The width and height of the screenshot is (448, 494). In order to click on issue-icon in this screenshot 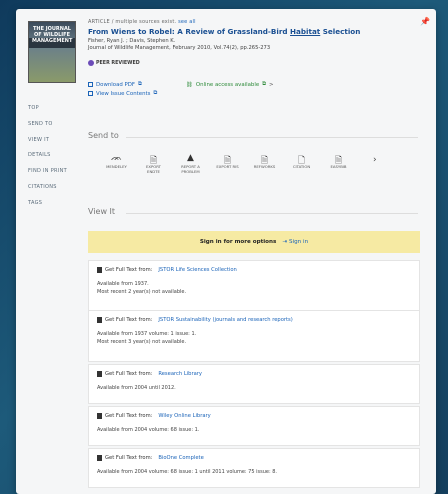, I will do `click(90, 93)`.